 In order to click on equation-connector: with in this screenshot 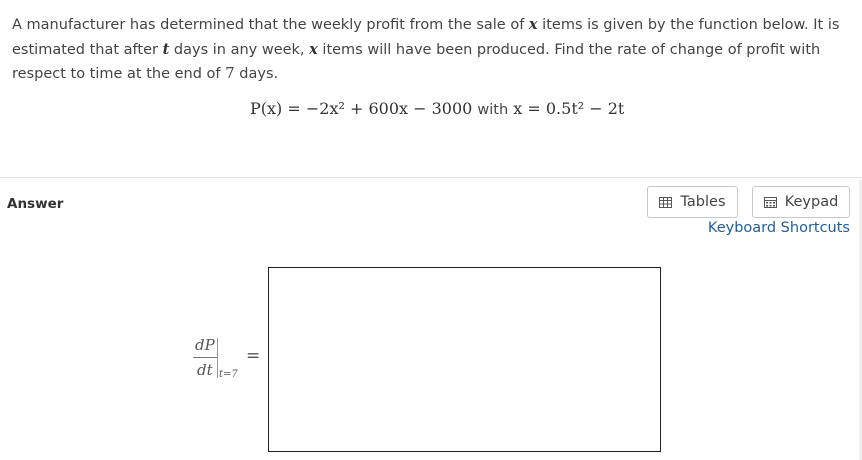, I will do `click(493, 110)`.